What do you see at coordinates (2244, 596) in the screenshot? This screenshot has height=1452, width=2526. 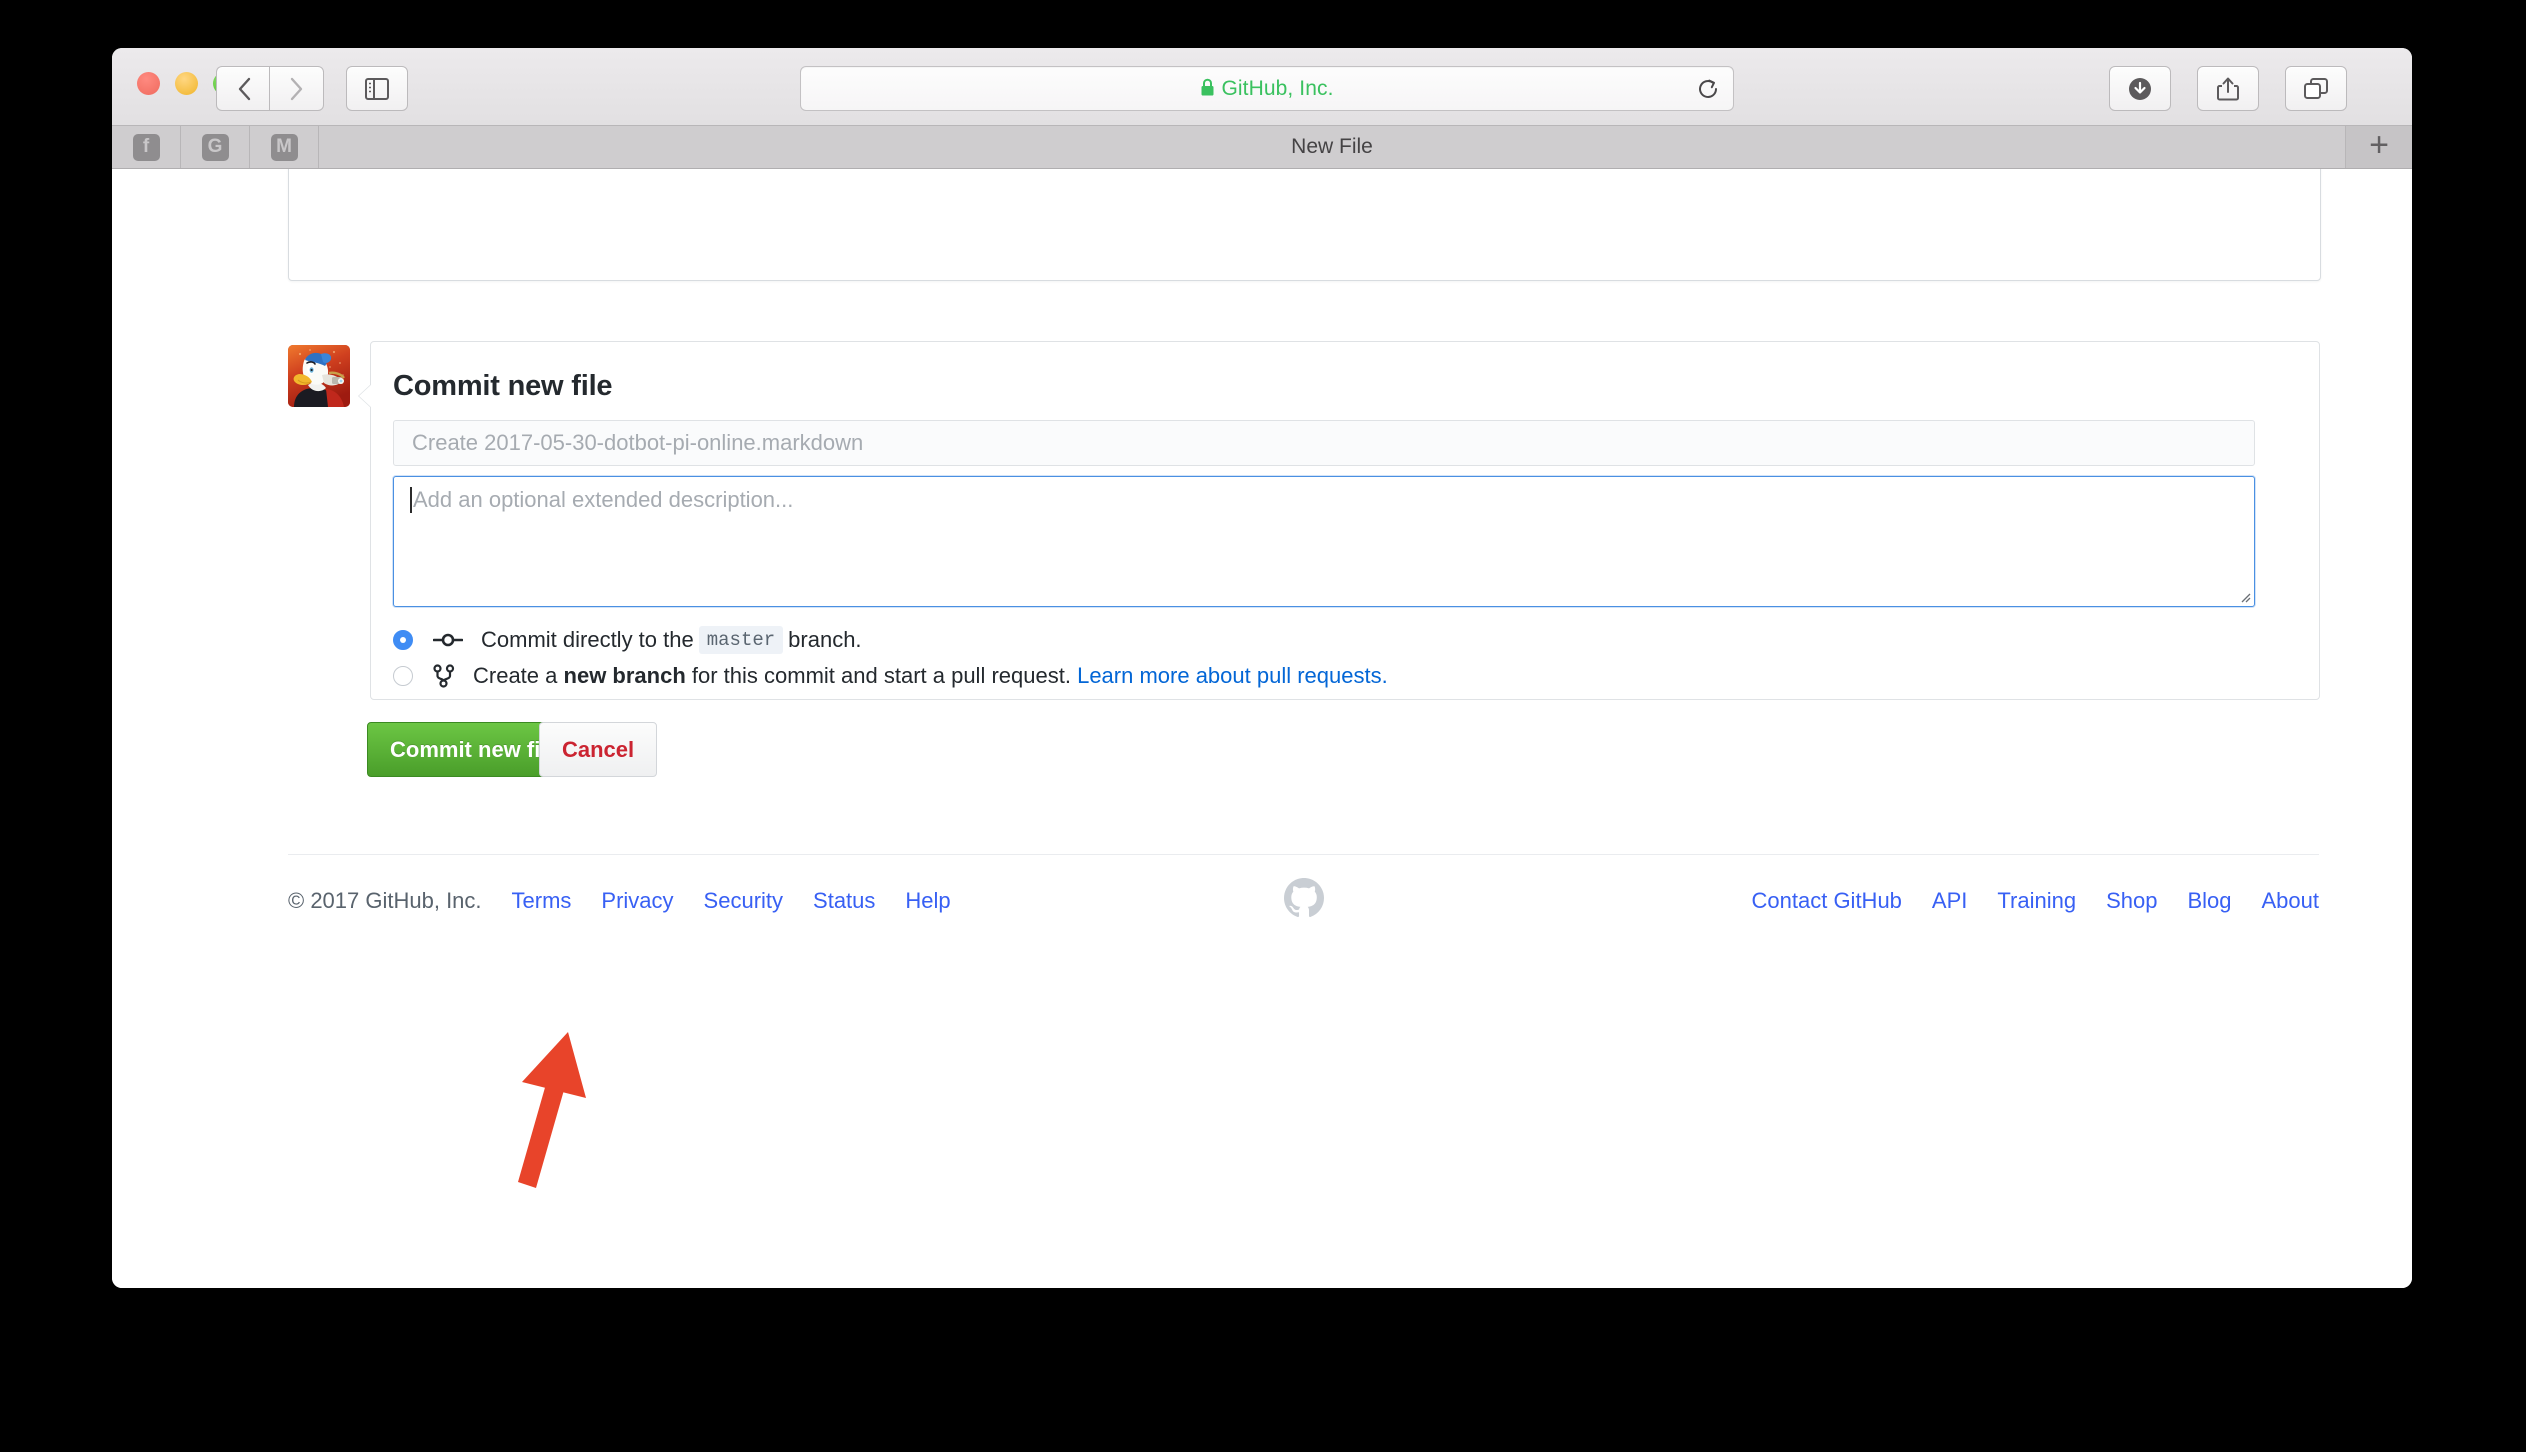 I see `resize-grip-icon` at bounding box center [2244, 596].